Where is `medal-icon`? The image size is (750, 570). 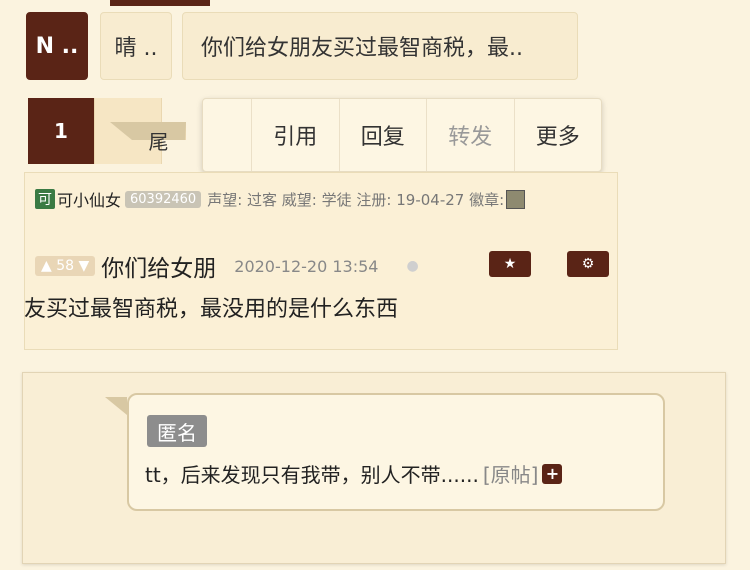
medal-icon is located at coordinates (516, 199).